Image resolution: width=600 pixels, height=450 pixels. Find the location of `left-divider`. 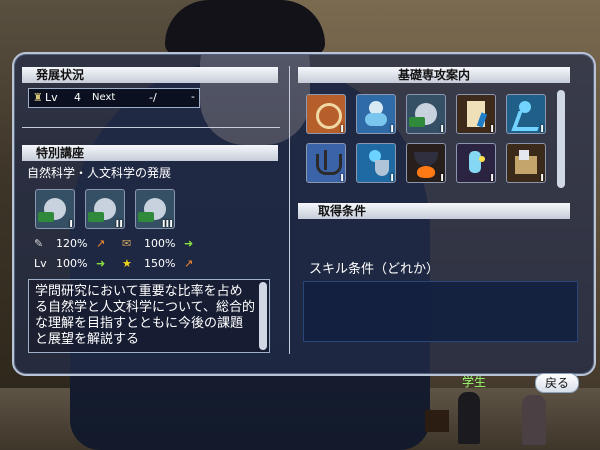

left-divider is located at coordinates (151, 127).